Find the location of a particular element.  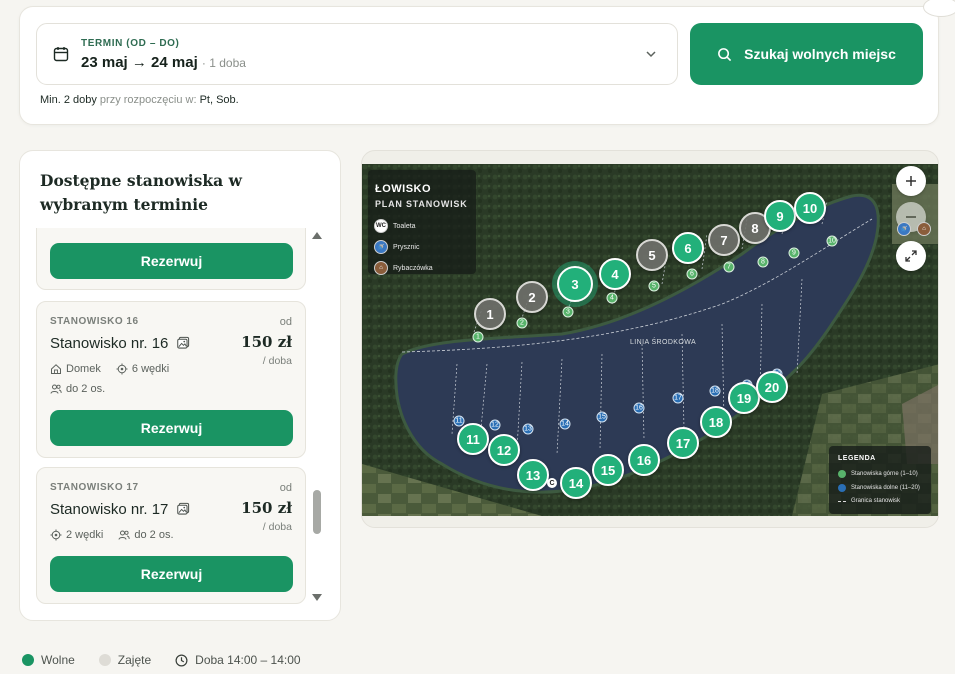

stand-pin-13: 13 is located at coordinates (533, 475).